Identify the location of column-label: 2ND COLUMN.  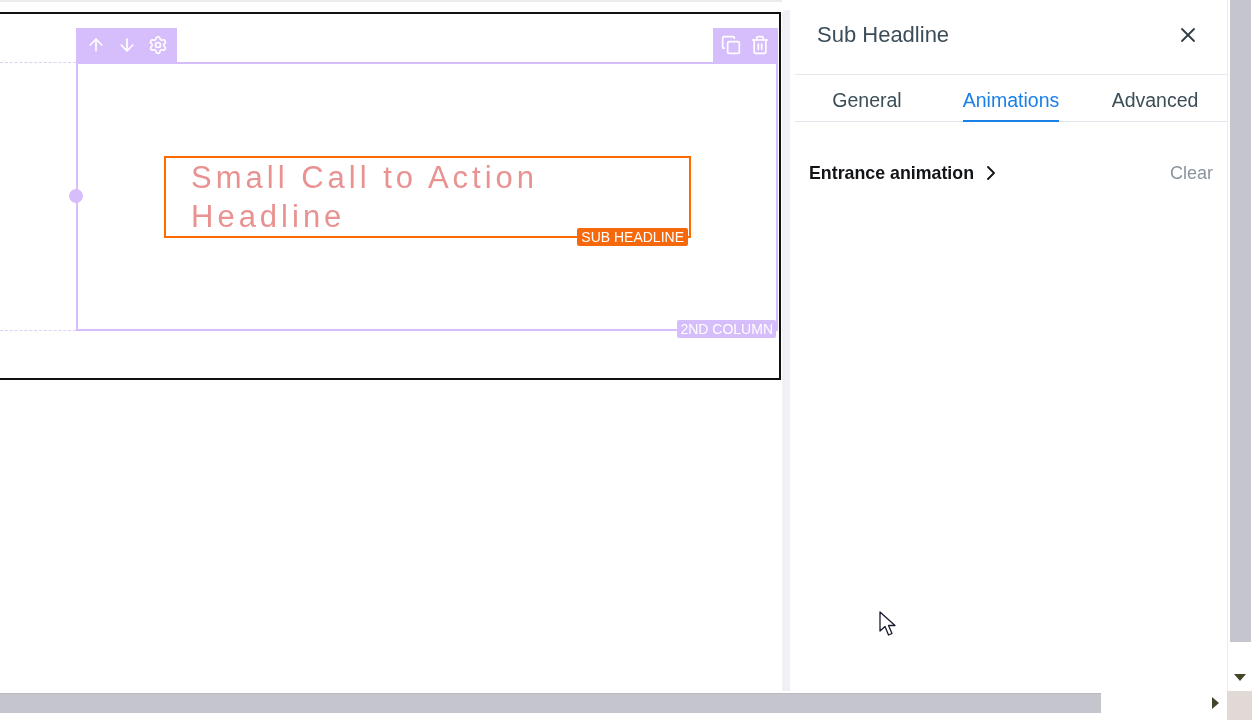
(726, 329).